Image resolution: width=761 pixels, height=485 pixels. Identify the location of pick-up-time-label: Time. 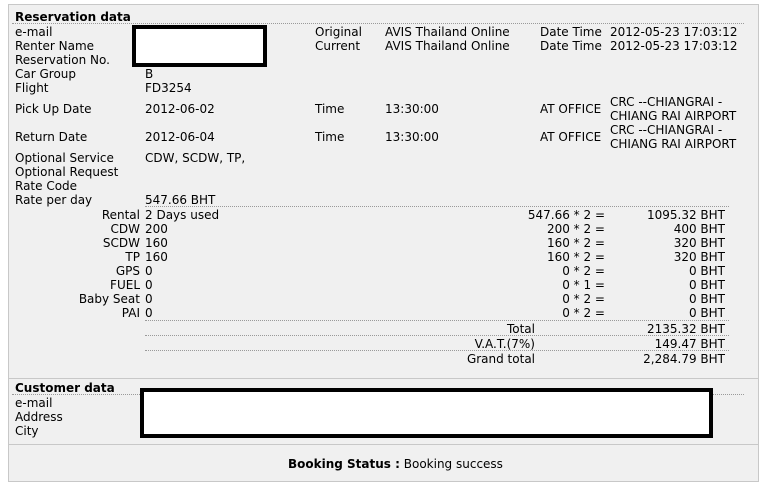
(330, 109).